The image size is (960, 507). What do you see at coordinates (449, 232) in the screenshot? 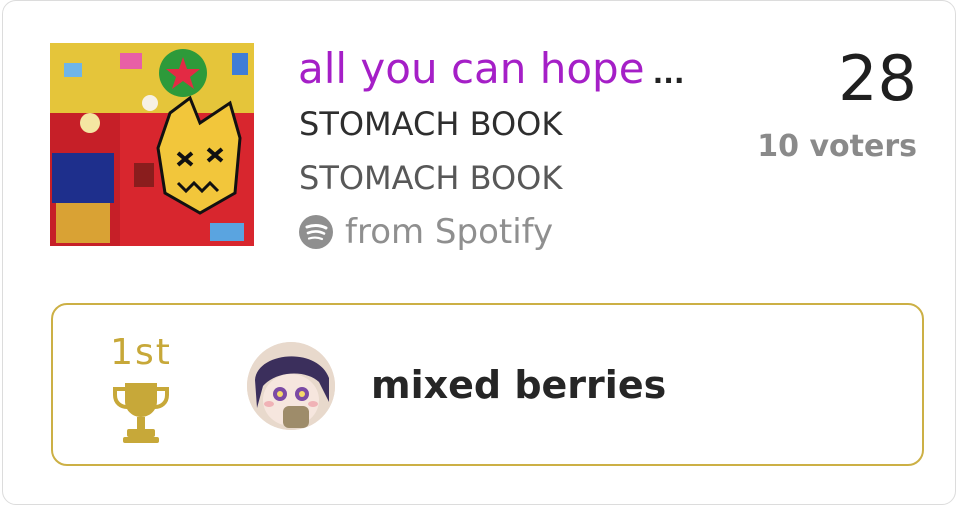
I see `source-label: from Spotify` at bounding box center [449, 232].